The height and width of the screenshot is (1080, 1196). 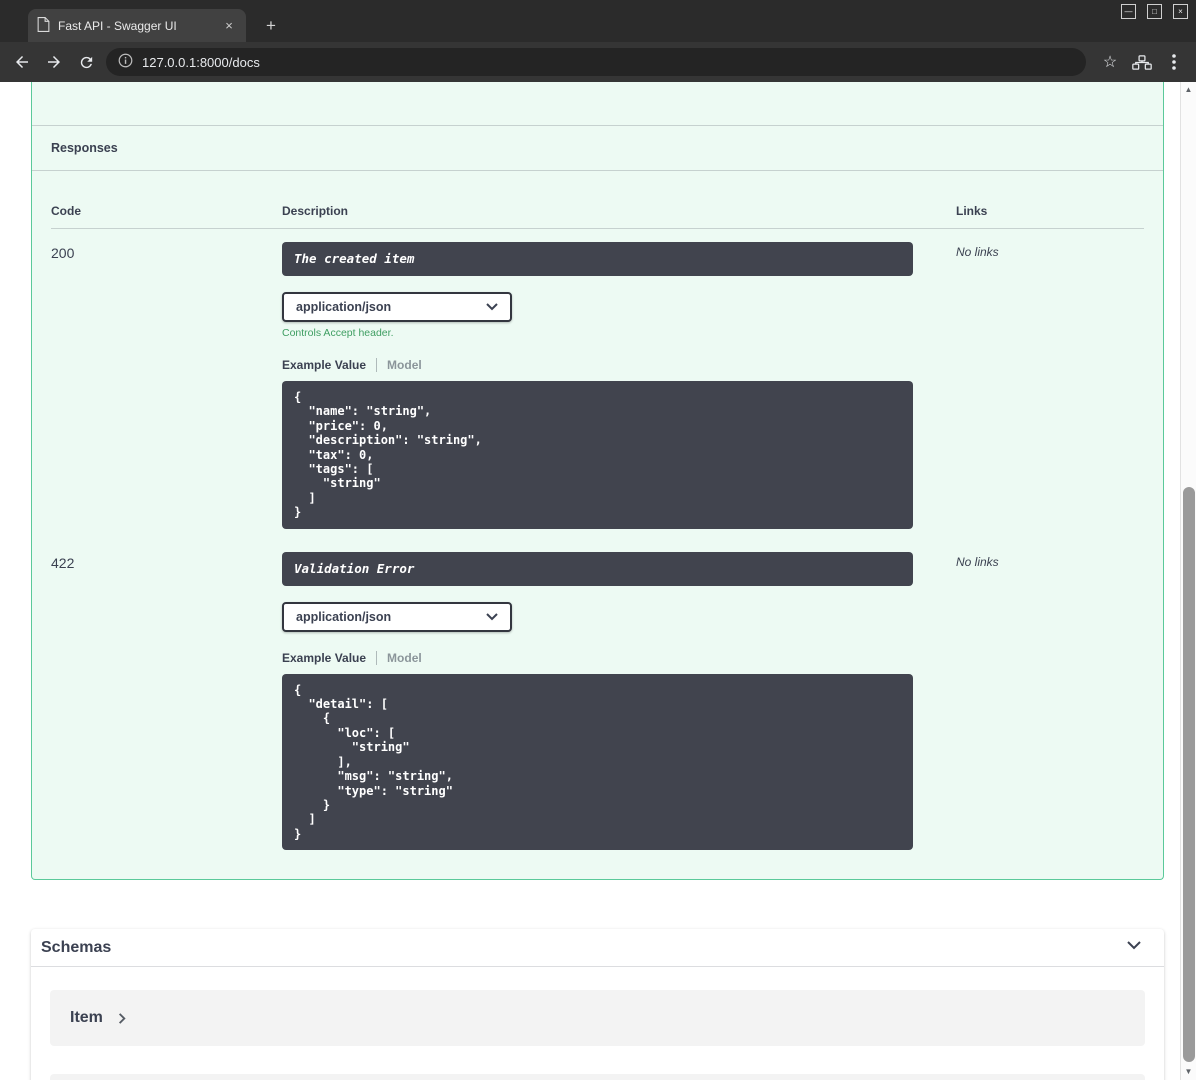 What do you see at coordinates (597, 200) in the screenshot?
I see `responses-table-header: Code Description Links` at bounding box center [597, 200].